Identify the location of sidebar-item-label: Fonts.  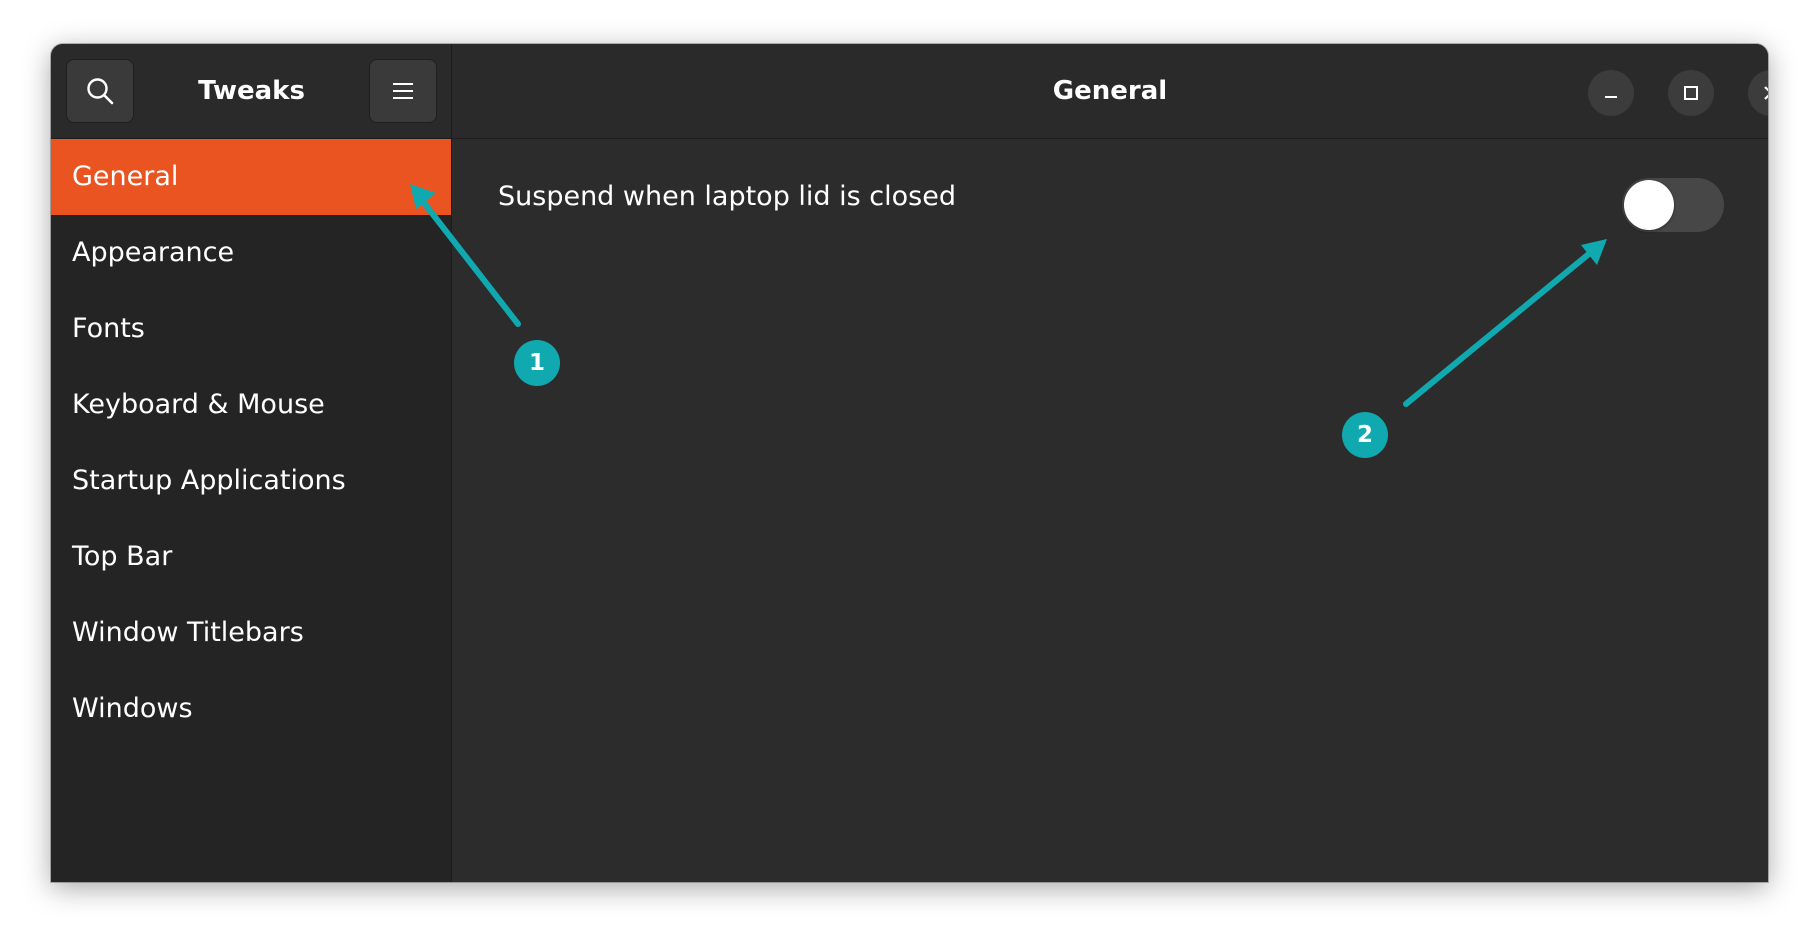
(108, 328).